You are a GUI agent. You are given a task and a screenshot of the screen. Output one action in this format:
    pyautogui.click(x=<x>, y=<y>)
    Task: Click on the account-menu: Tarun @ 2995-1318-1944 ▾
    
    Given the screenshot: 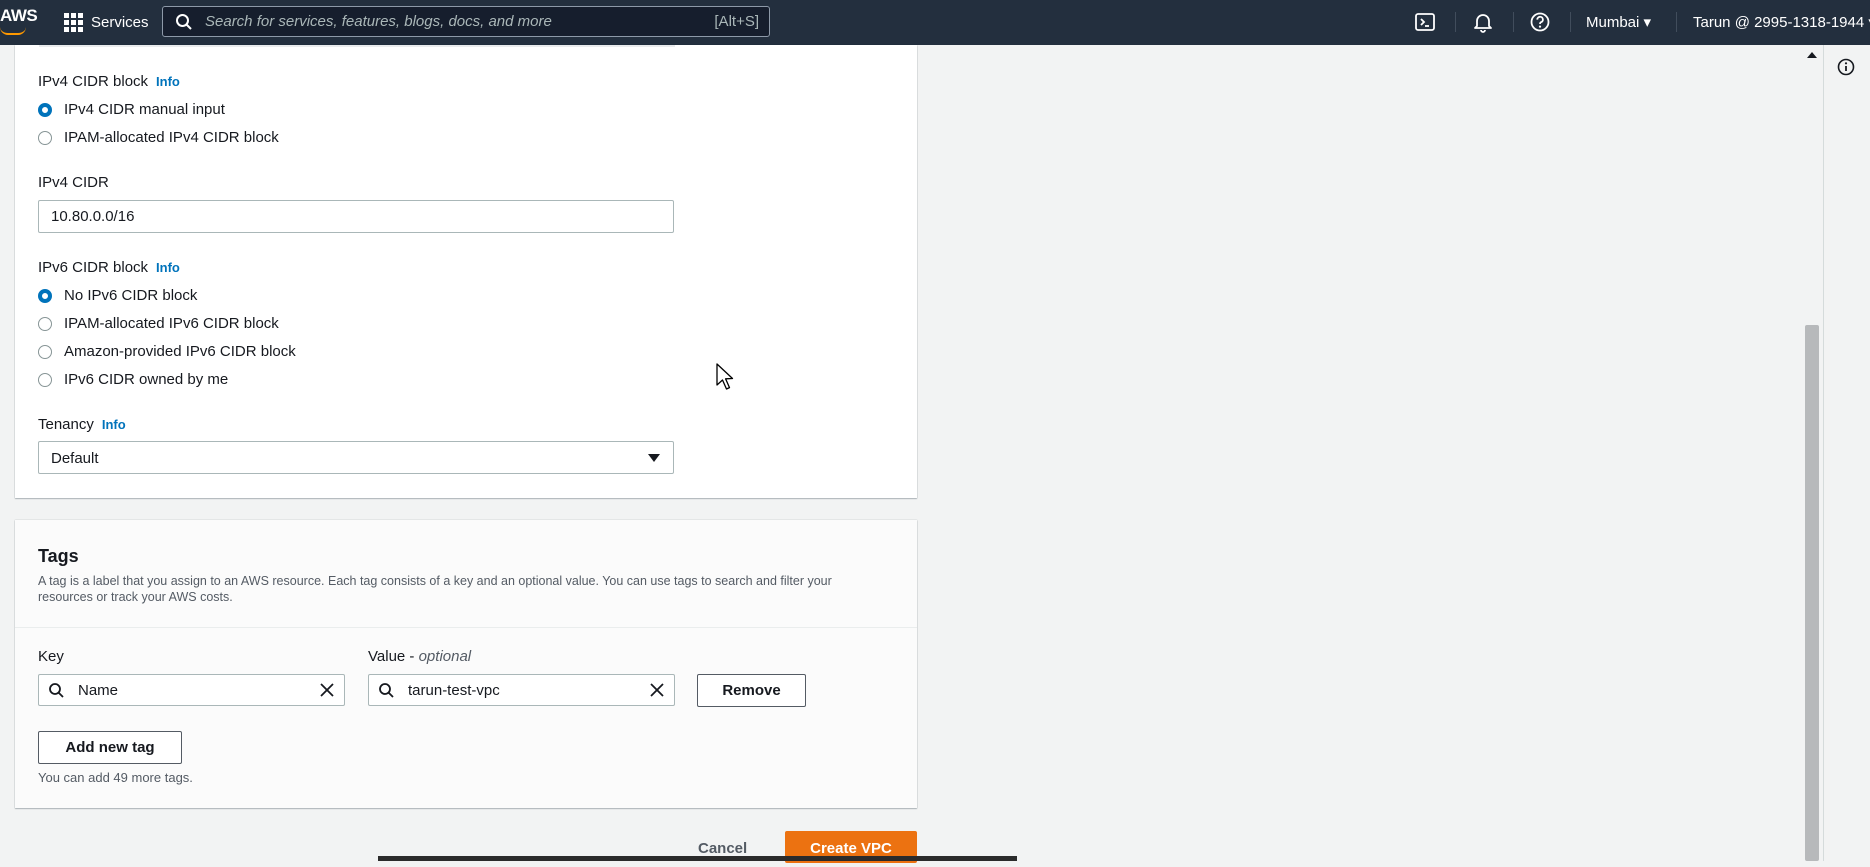 What is the action you would take?
    pyautogui.click(x=1781, y=22)
    